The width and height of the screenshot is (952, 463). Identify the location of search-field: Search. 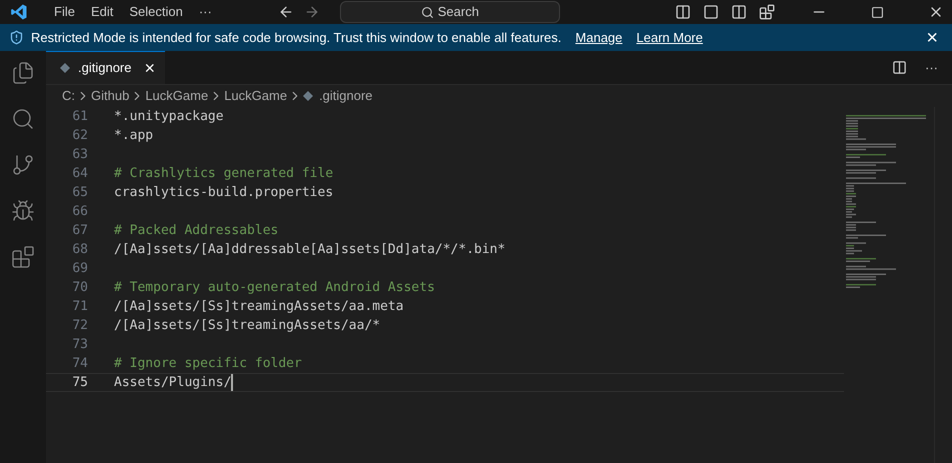
(450, 12).